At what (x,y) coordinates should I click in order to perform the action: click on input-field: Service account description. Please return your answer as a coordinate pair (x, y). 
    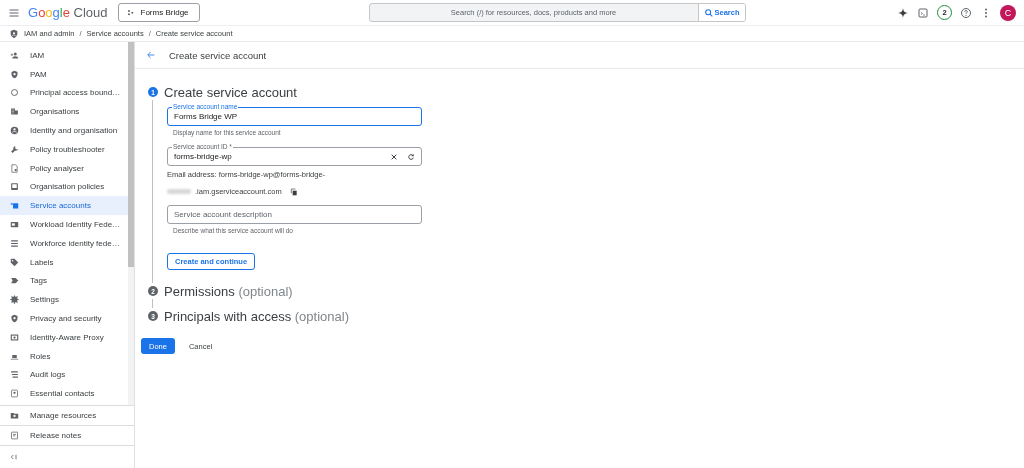
    Looking at the image, I should click on (294, 214).